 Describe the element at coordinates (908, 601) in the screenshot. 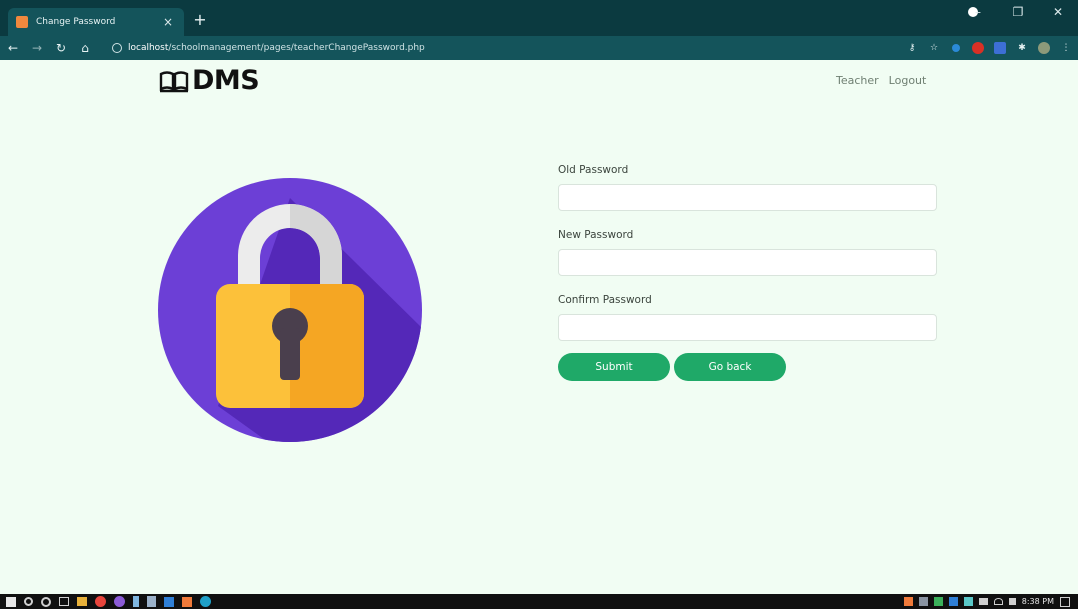

I see `tray-app-orange-icon` at that location.